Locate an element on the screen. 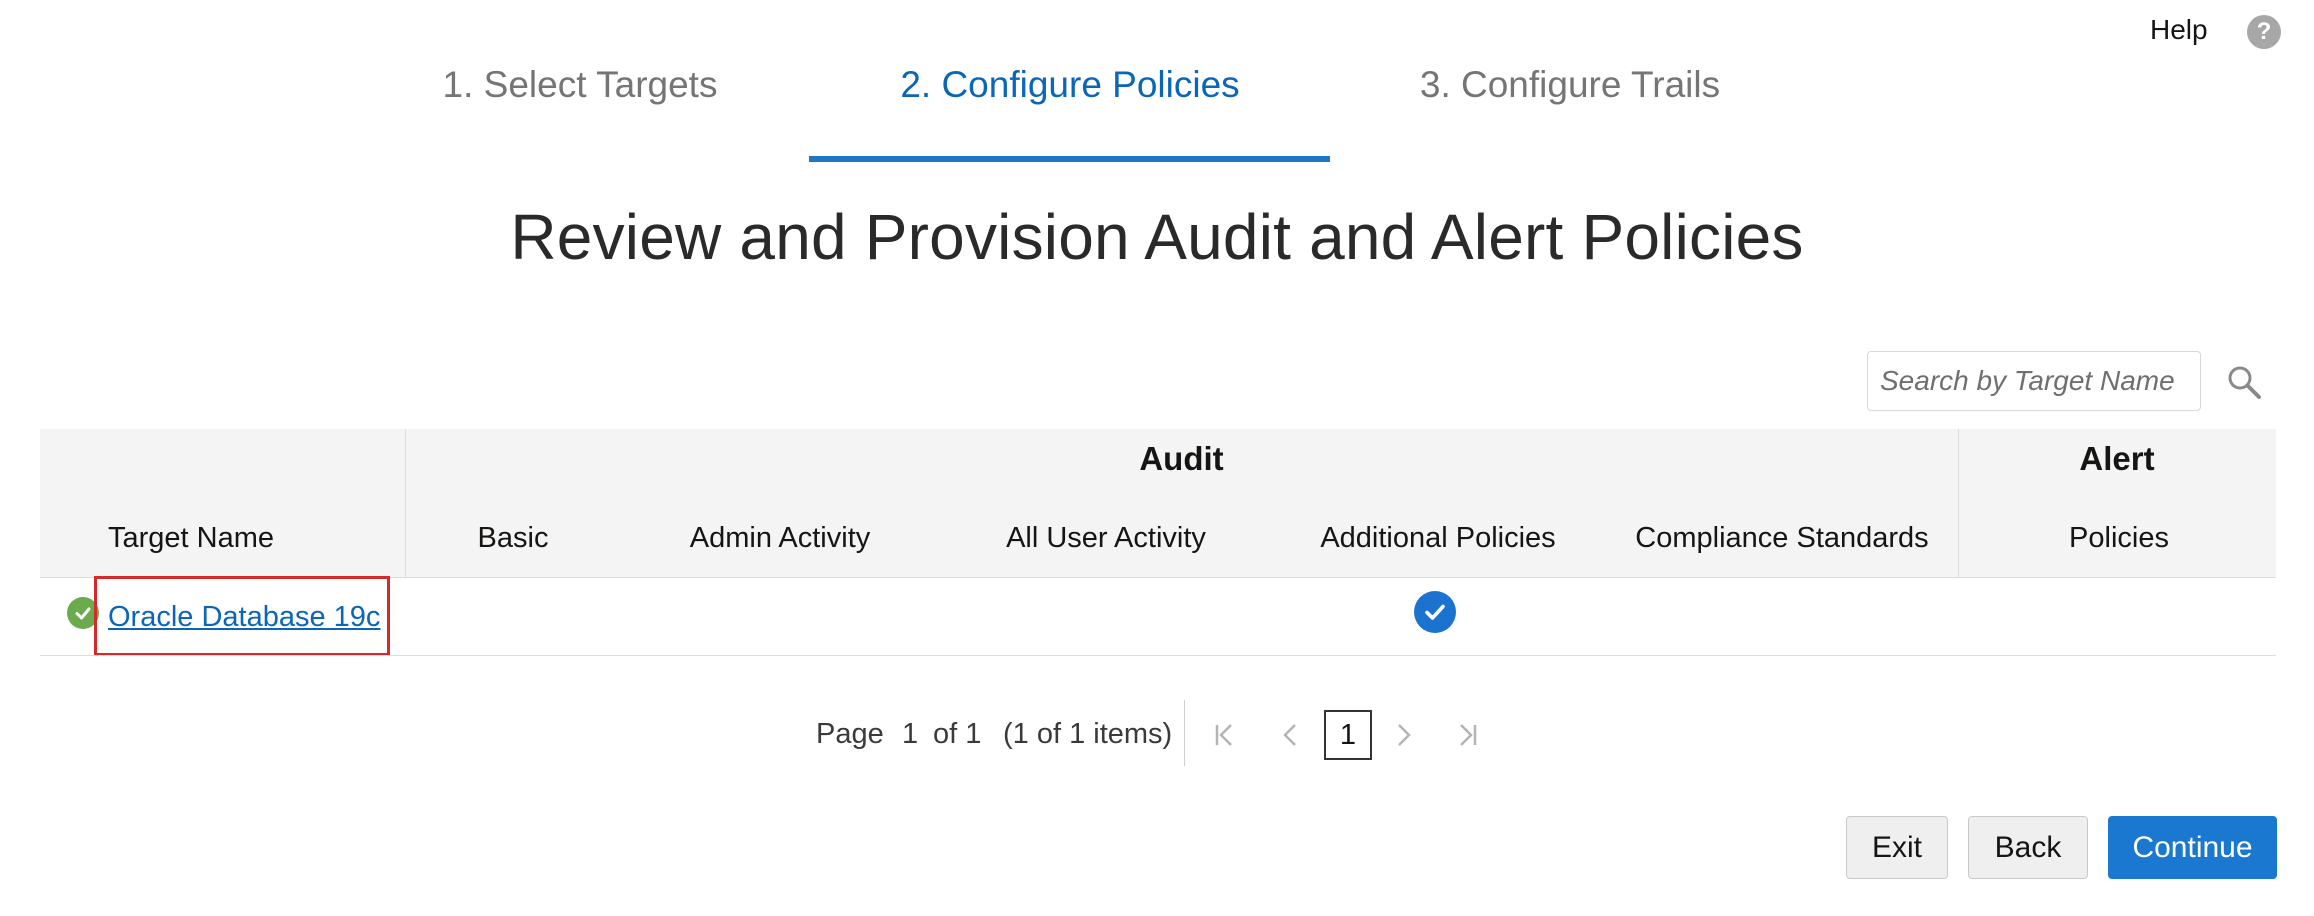  next-page-icon is located at coordinates (1404, 735).